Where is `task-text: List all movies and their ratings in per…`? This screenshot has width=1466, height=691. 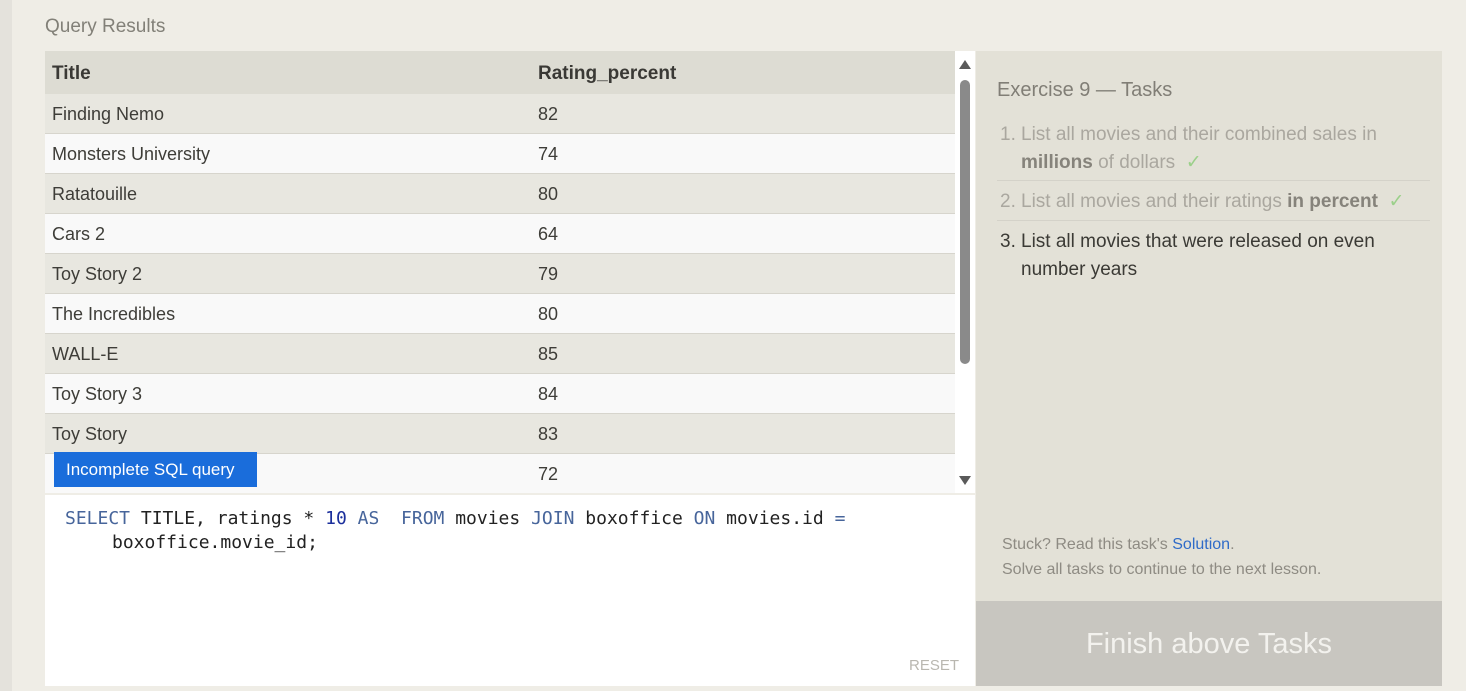 task-text: List all movies and their ratings in per… is located at coordinates (1213, 201).